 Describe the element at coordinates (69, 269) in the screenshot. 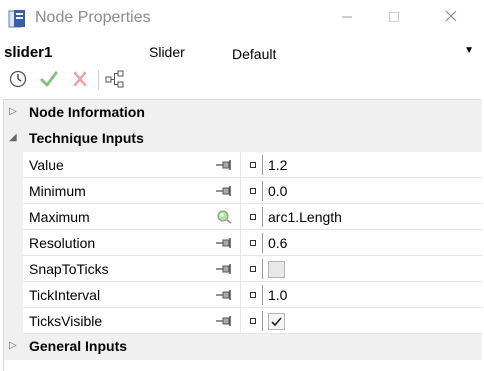

I see `property-name: SnapToTicks` at that location.